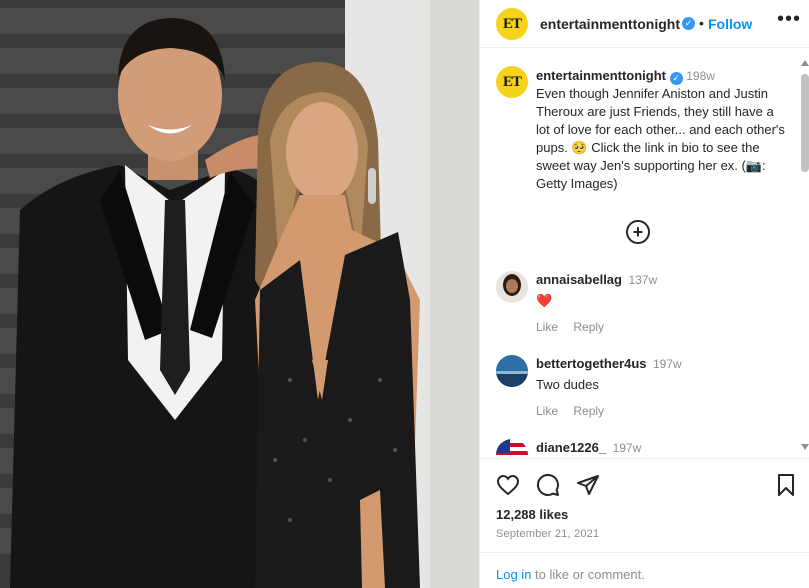 The height and width of the screenshot is (588, 809). Describe the element at coordinates (646, 486) in the screenshot. I see `action-icons-row` at that location.